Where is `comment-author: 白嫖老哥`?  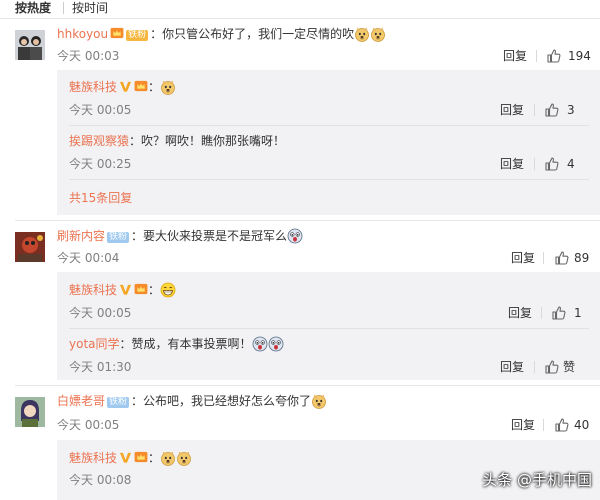 comment-author: 白嫖老哥 is located at coordinates (81, 401).